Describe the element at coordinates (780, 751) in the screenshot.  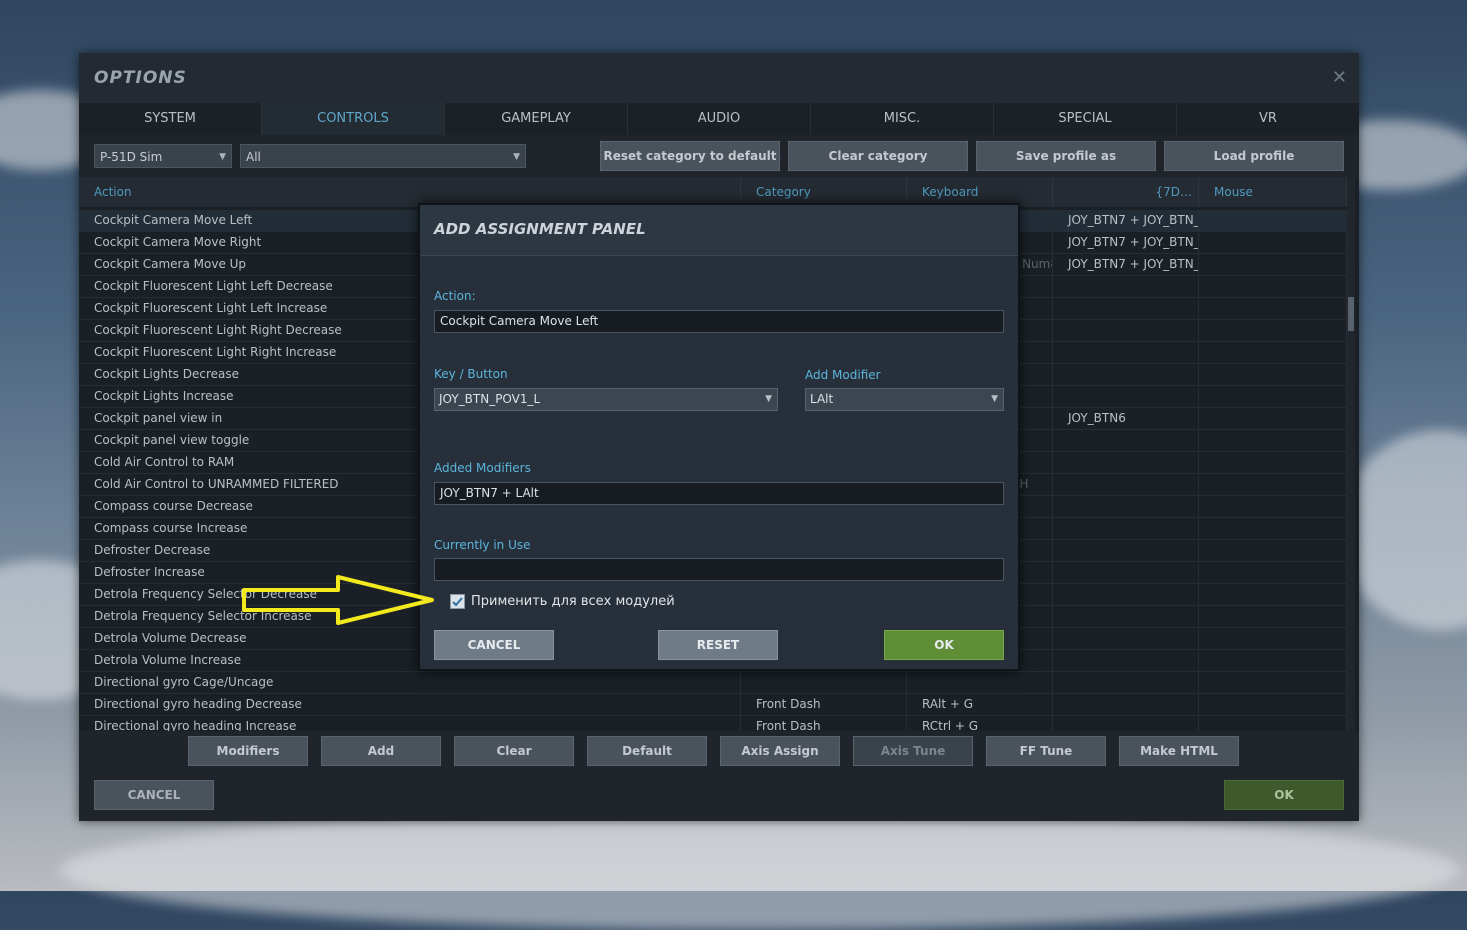
I see `axis-assign-button: Axis Assign` at that location.